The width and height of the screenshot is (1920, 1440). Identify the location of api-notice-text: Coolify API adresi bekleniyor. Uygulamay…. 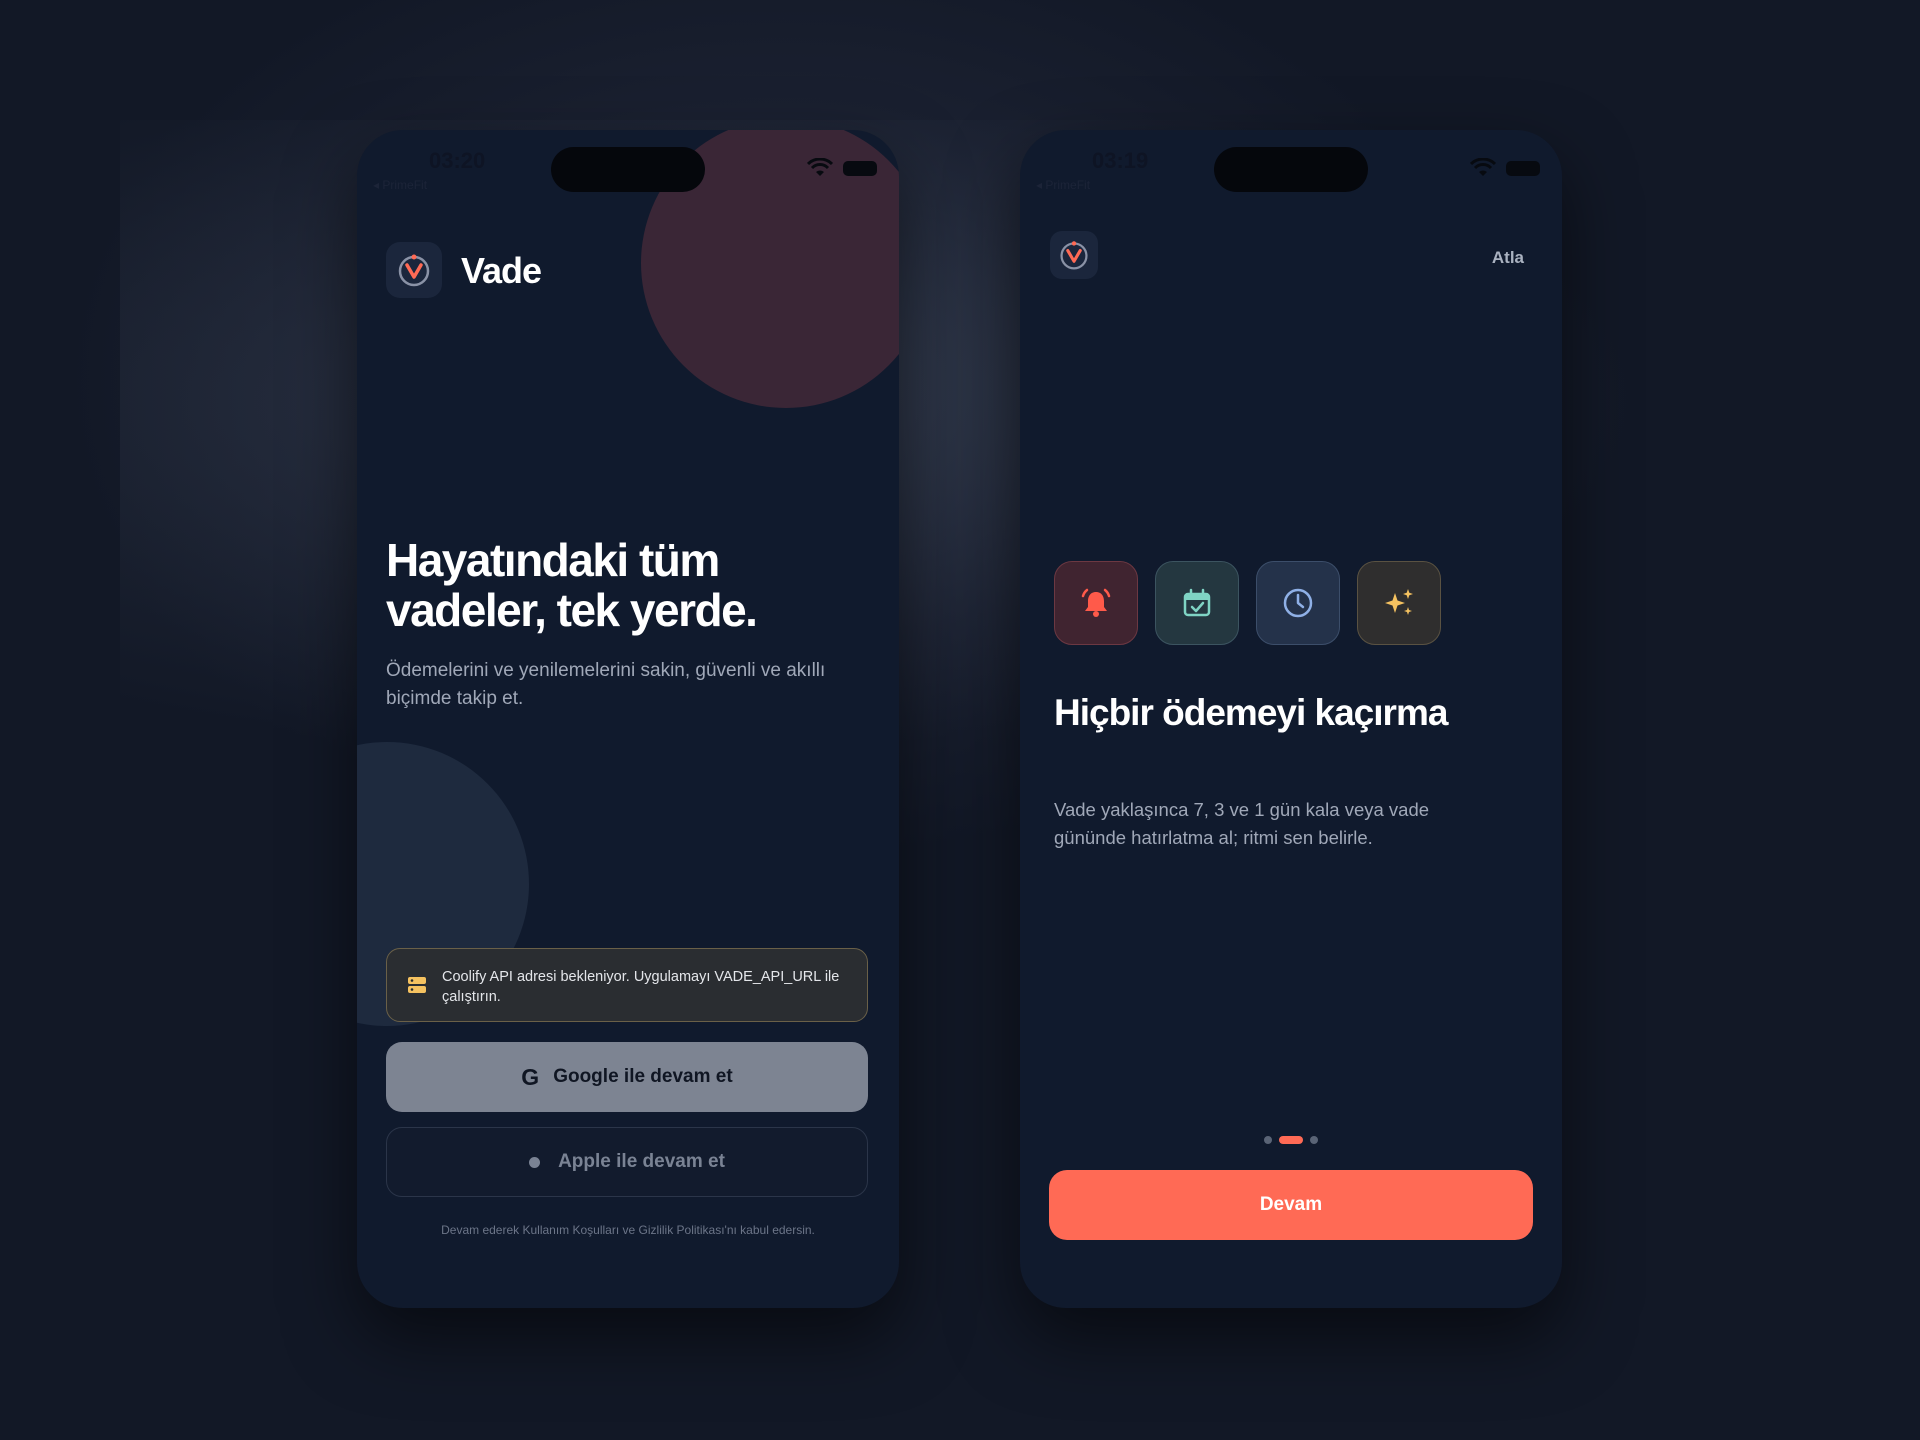
(641, 987).